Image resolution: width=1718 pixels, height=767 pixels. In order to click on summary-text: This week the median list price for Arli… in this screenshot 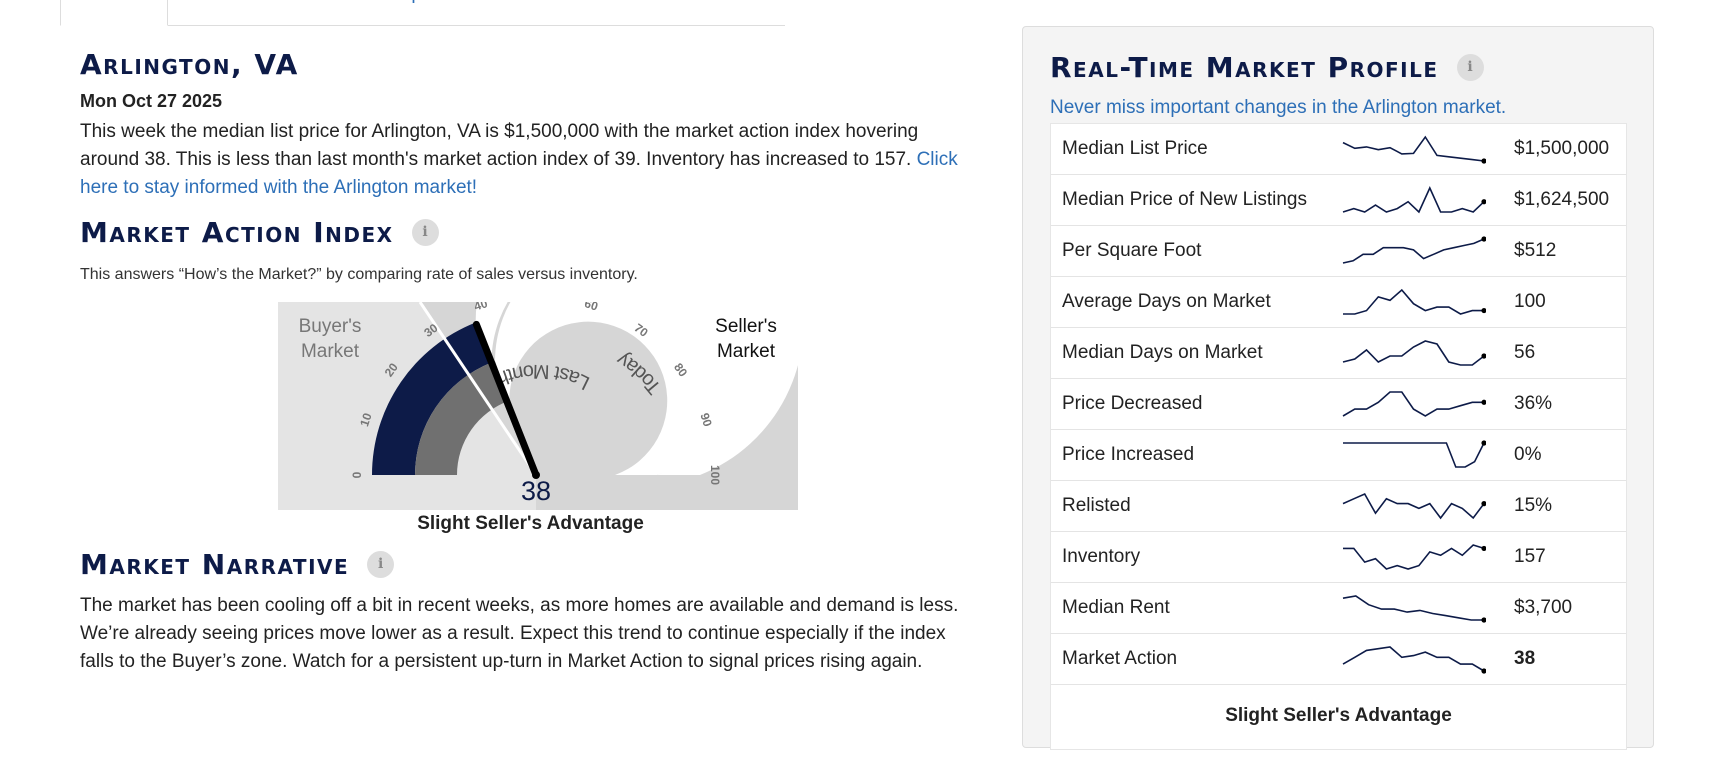, I will do `click(530, 160)`.